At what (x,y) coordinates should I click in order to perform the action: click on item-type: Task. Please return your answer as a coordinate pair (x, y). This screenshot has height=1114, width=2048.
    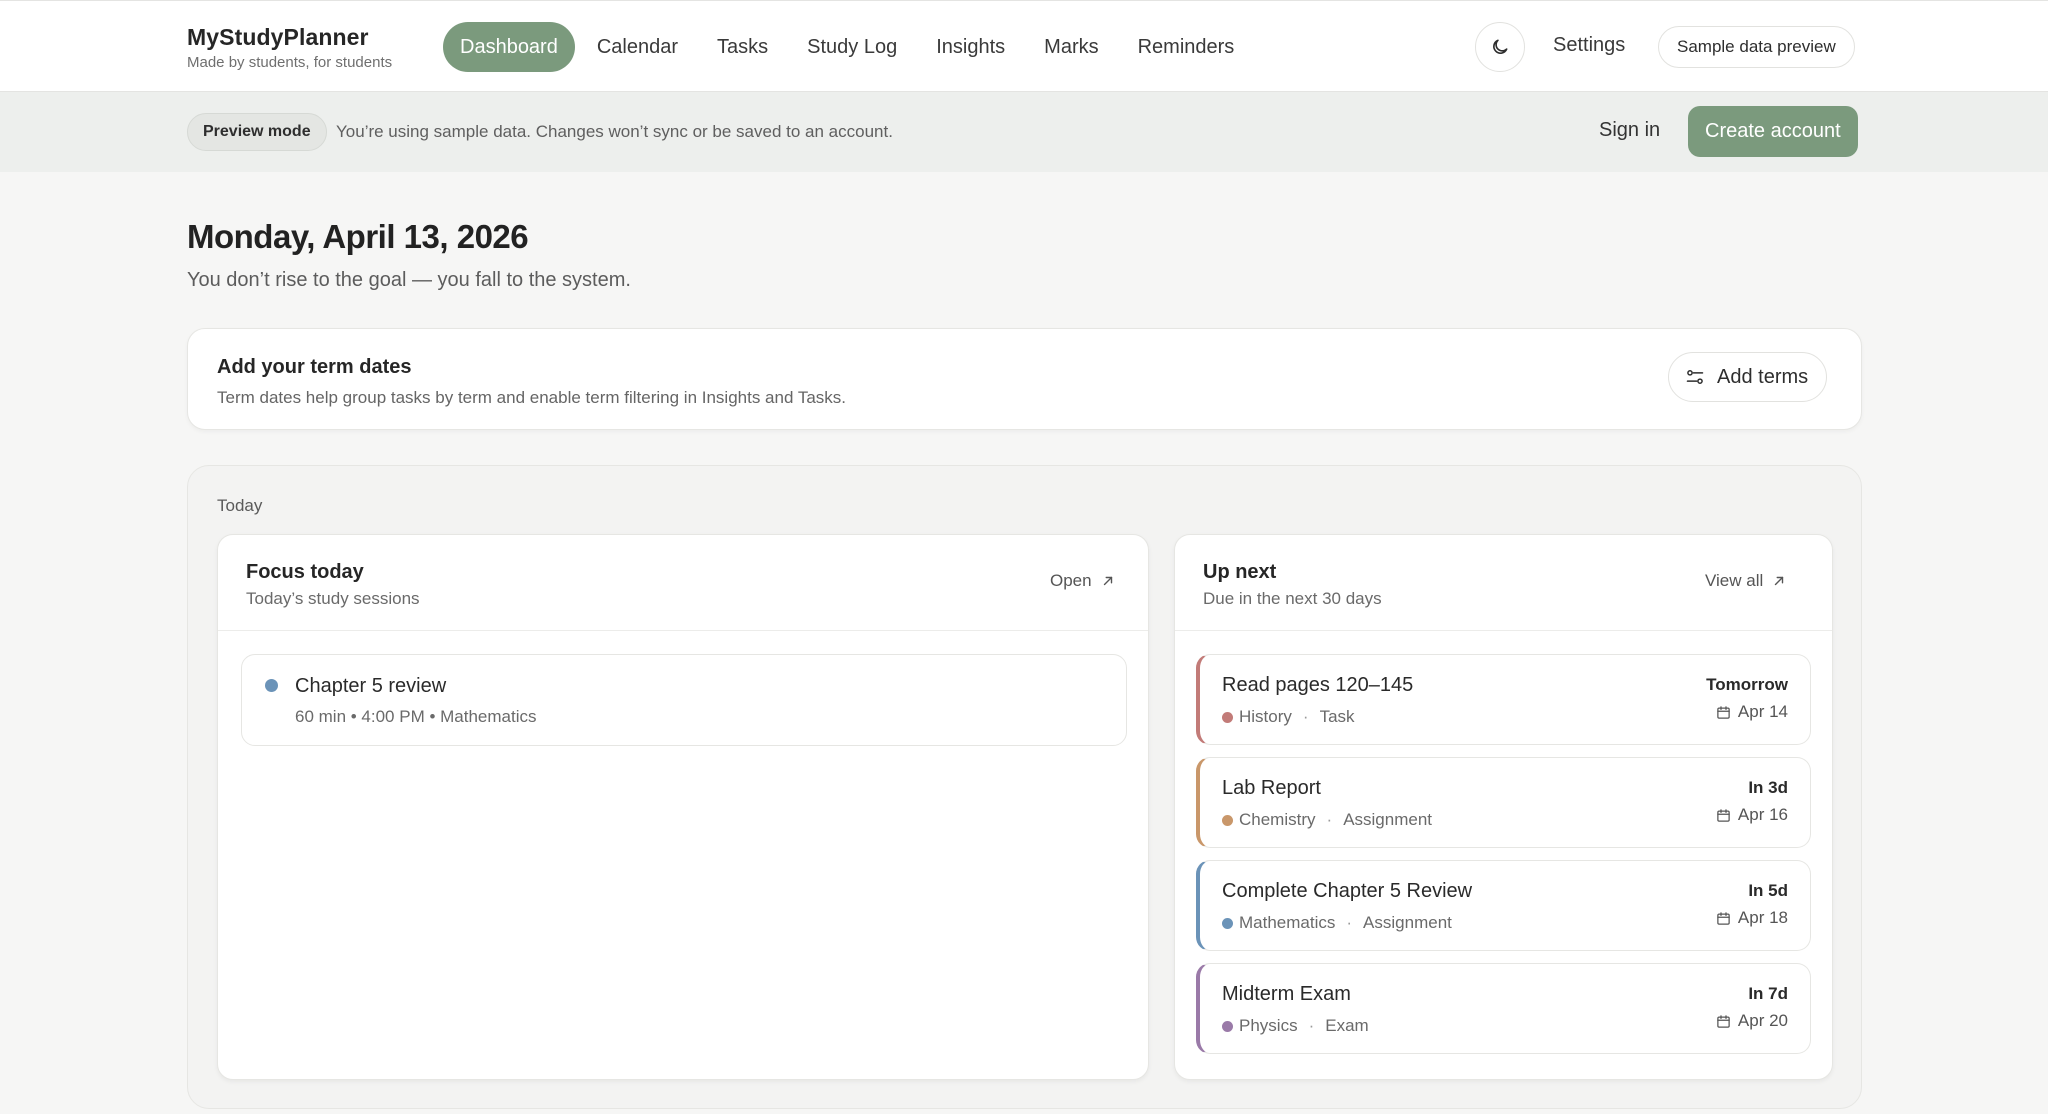
    Looking at the image, I should click on (1337, 717).